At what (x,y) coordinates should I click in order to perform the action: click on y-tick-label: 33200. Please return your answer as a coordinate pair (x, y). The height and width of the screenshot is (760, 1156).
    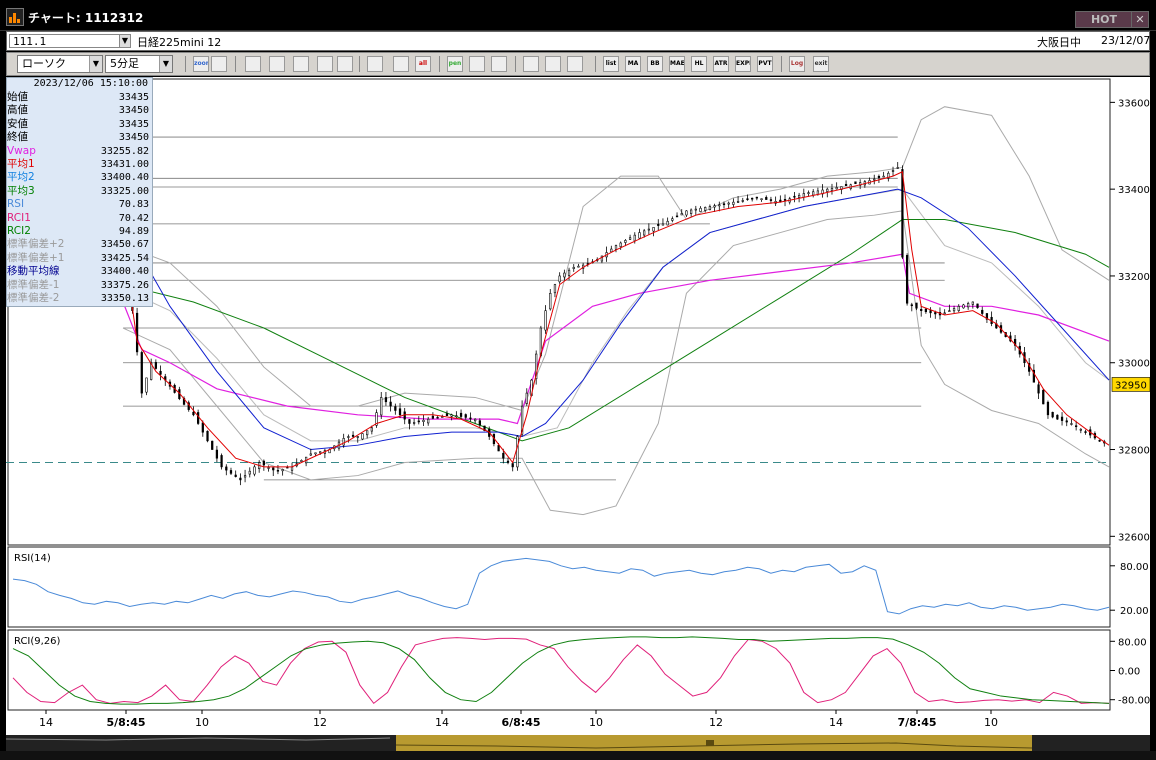
    Looking at the image, I should click on (1134, 277).